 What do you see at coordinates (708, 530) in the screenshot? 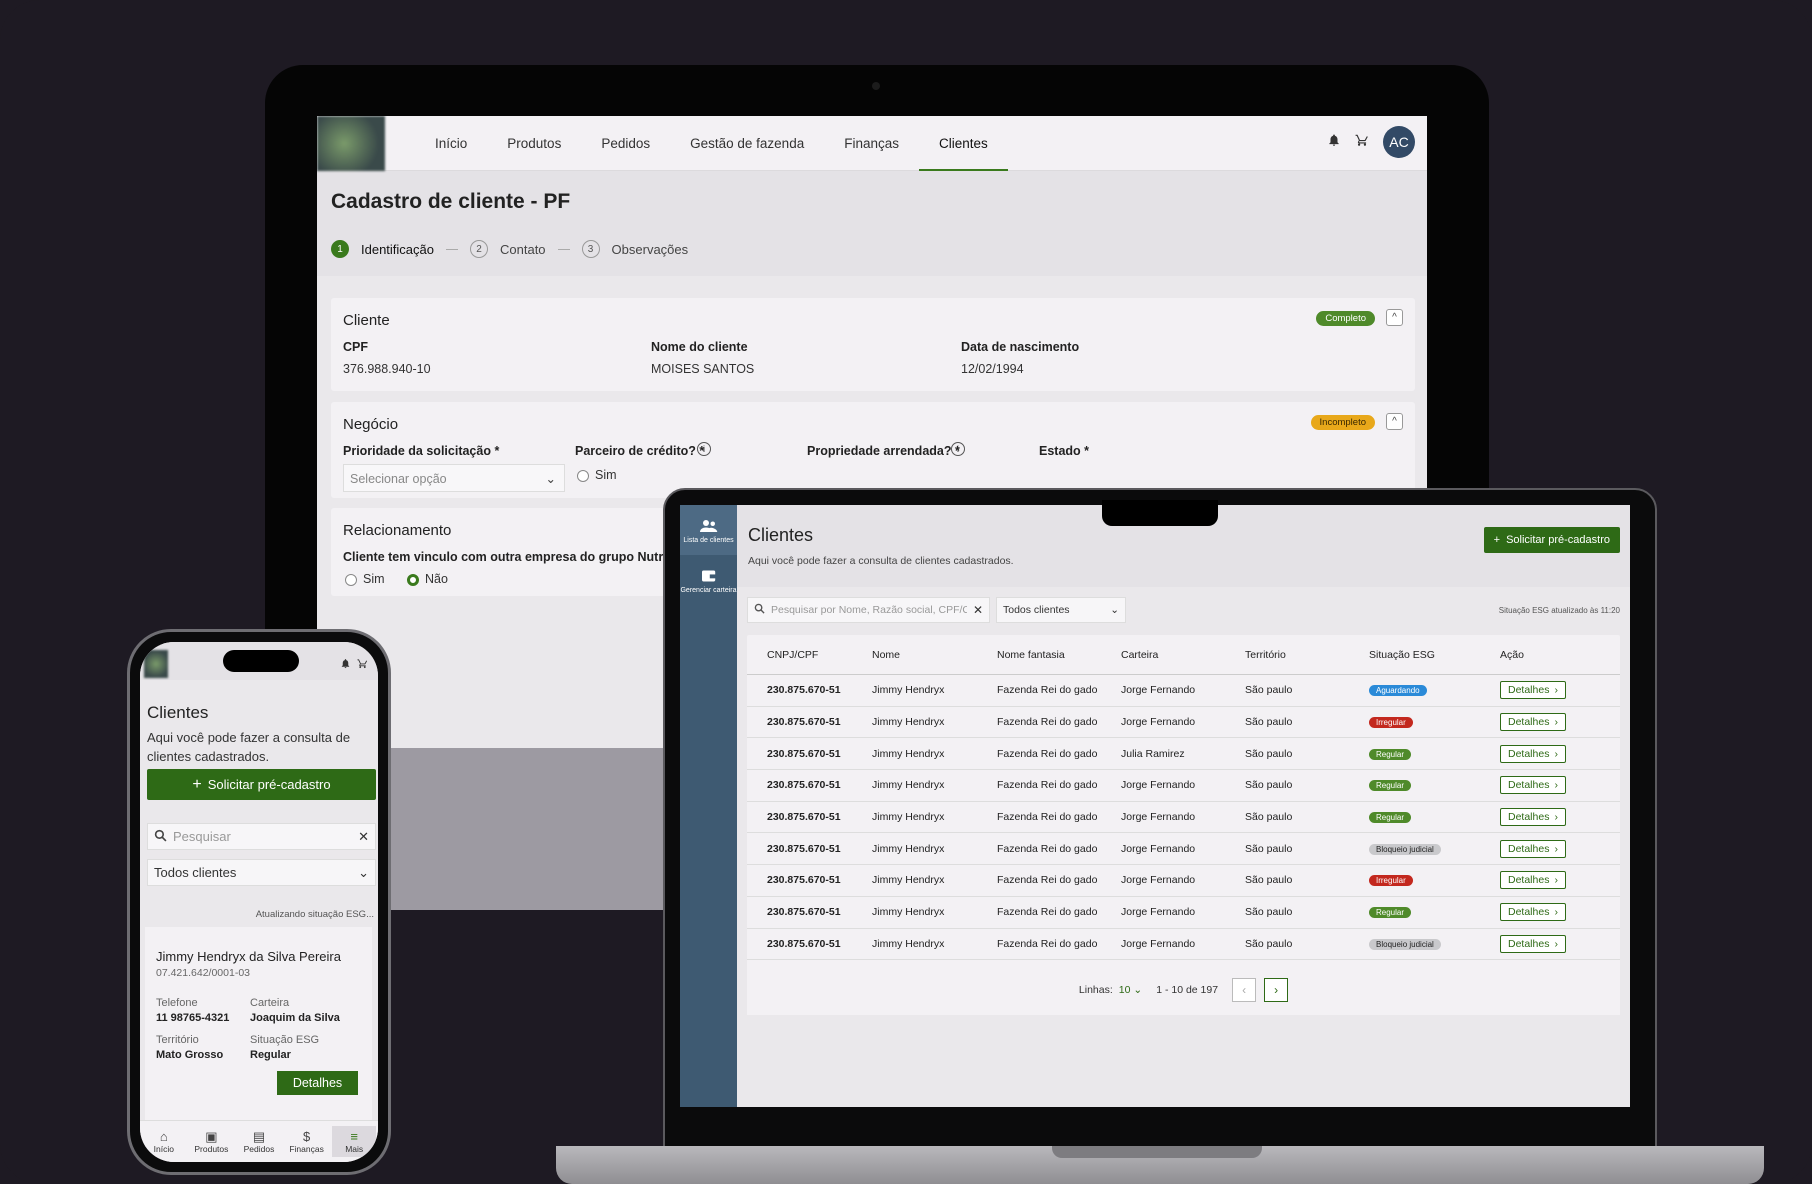
I see `sidebar-item-lista-de-clientes: Lista de clientes` at bounding box center [708, 530].